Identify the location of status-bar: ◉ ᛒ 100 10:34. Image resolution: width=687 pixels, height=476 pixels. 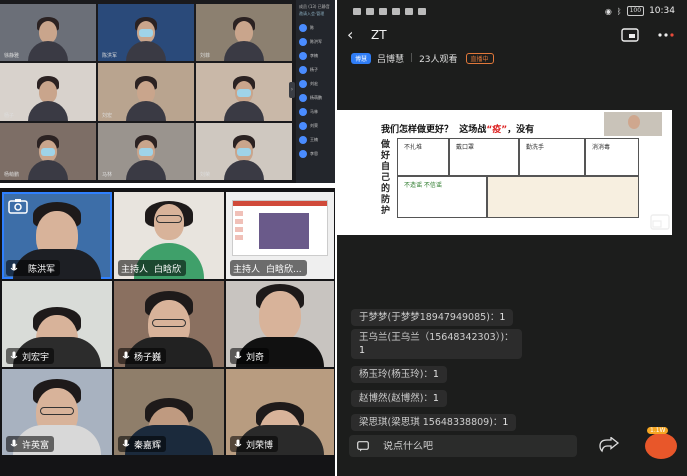
(512, 11).